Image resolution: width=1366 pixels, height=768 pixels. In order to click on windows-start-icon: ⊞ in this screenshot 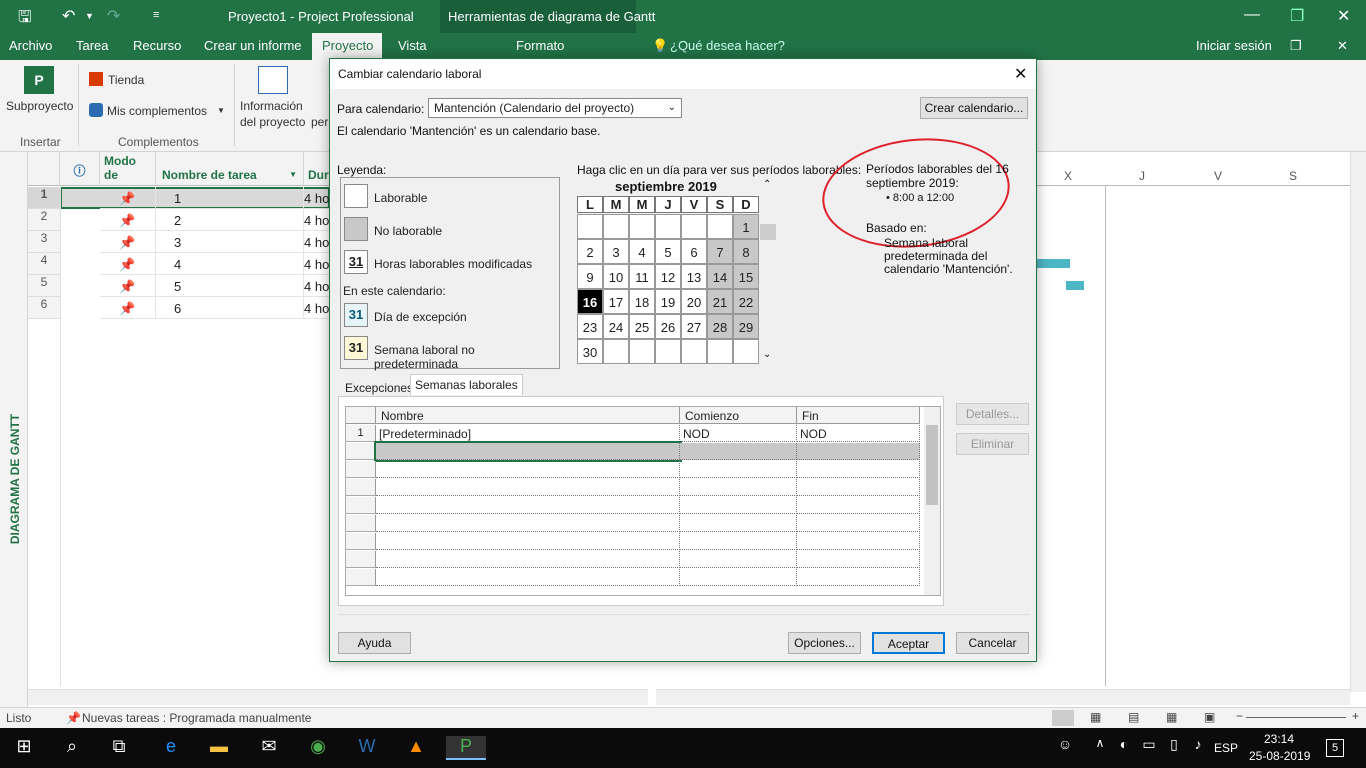, I will do `click(24, 748)`.